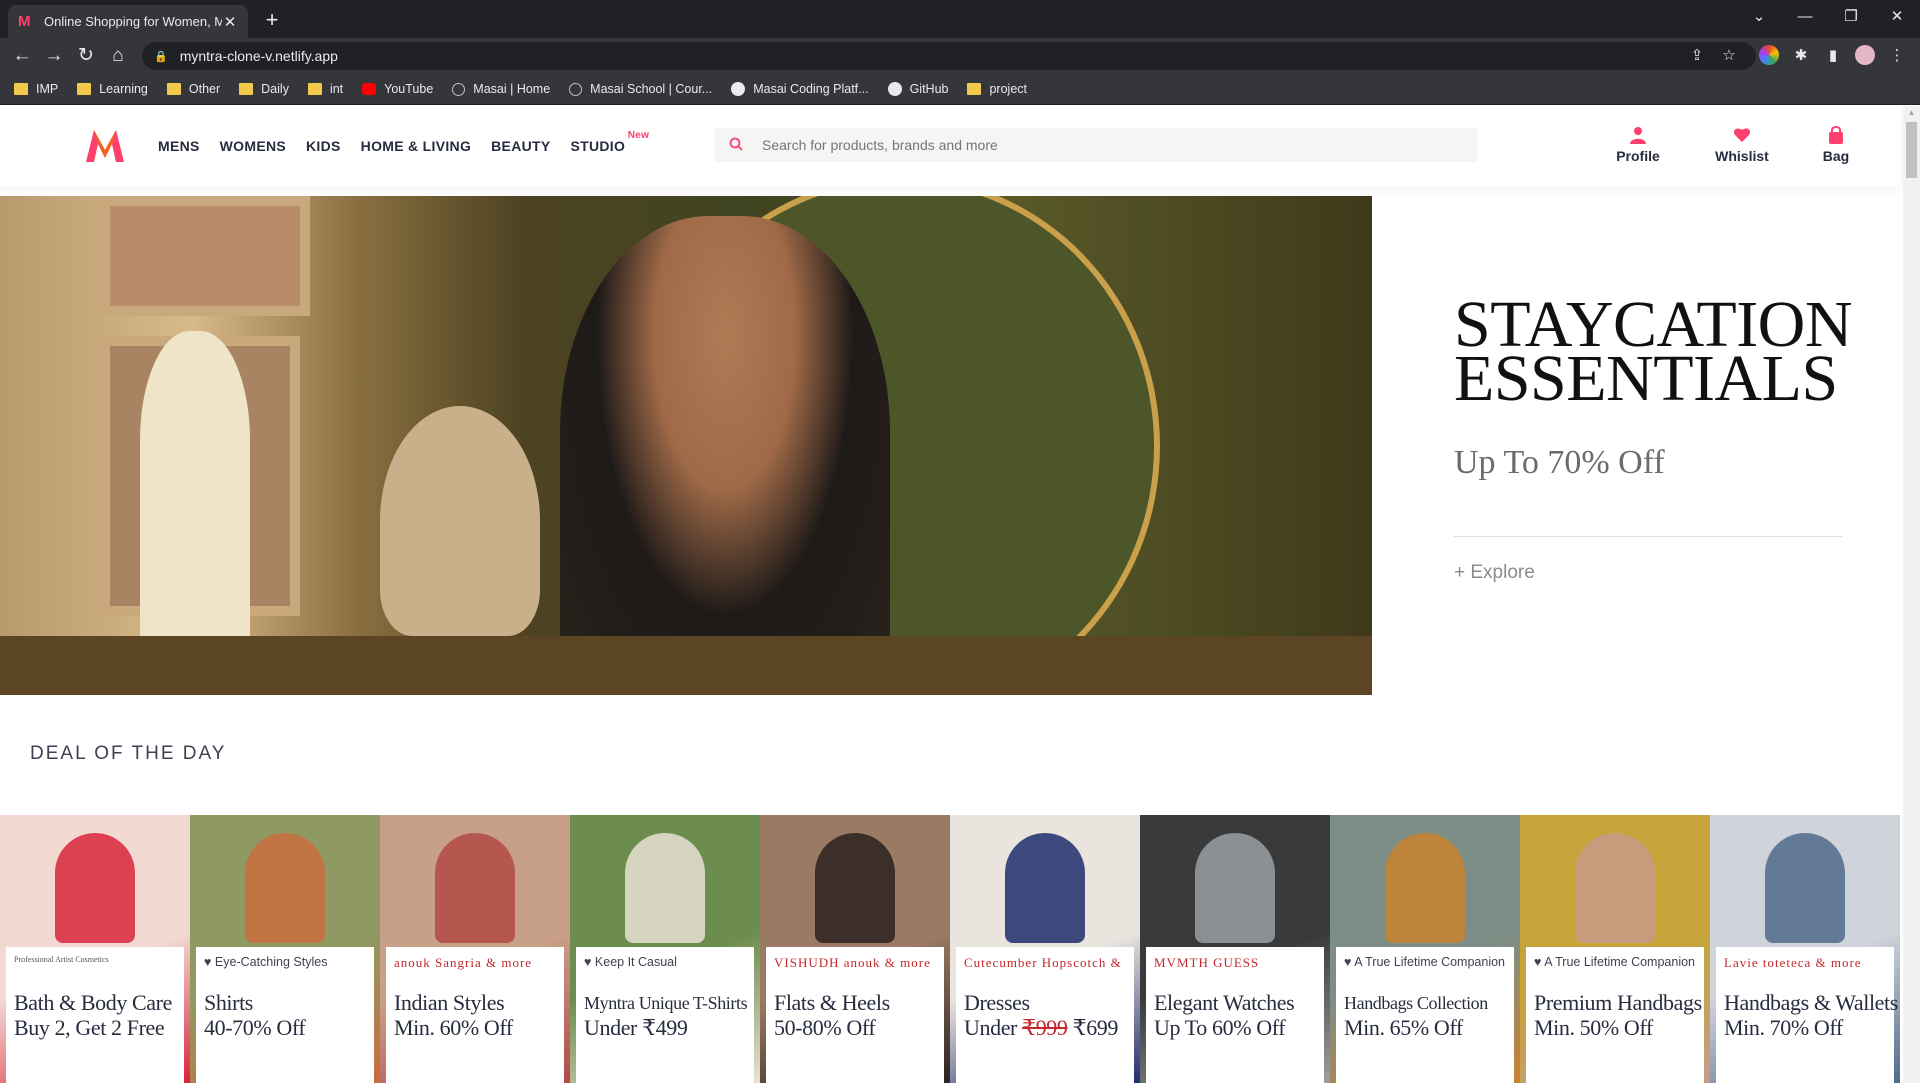 The height and width of the screenshot is (1083, 1920). I want to click on deal-card: ♥ Eye-Catching Styles Shirts 40-70% Off, so click(285, 949).